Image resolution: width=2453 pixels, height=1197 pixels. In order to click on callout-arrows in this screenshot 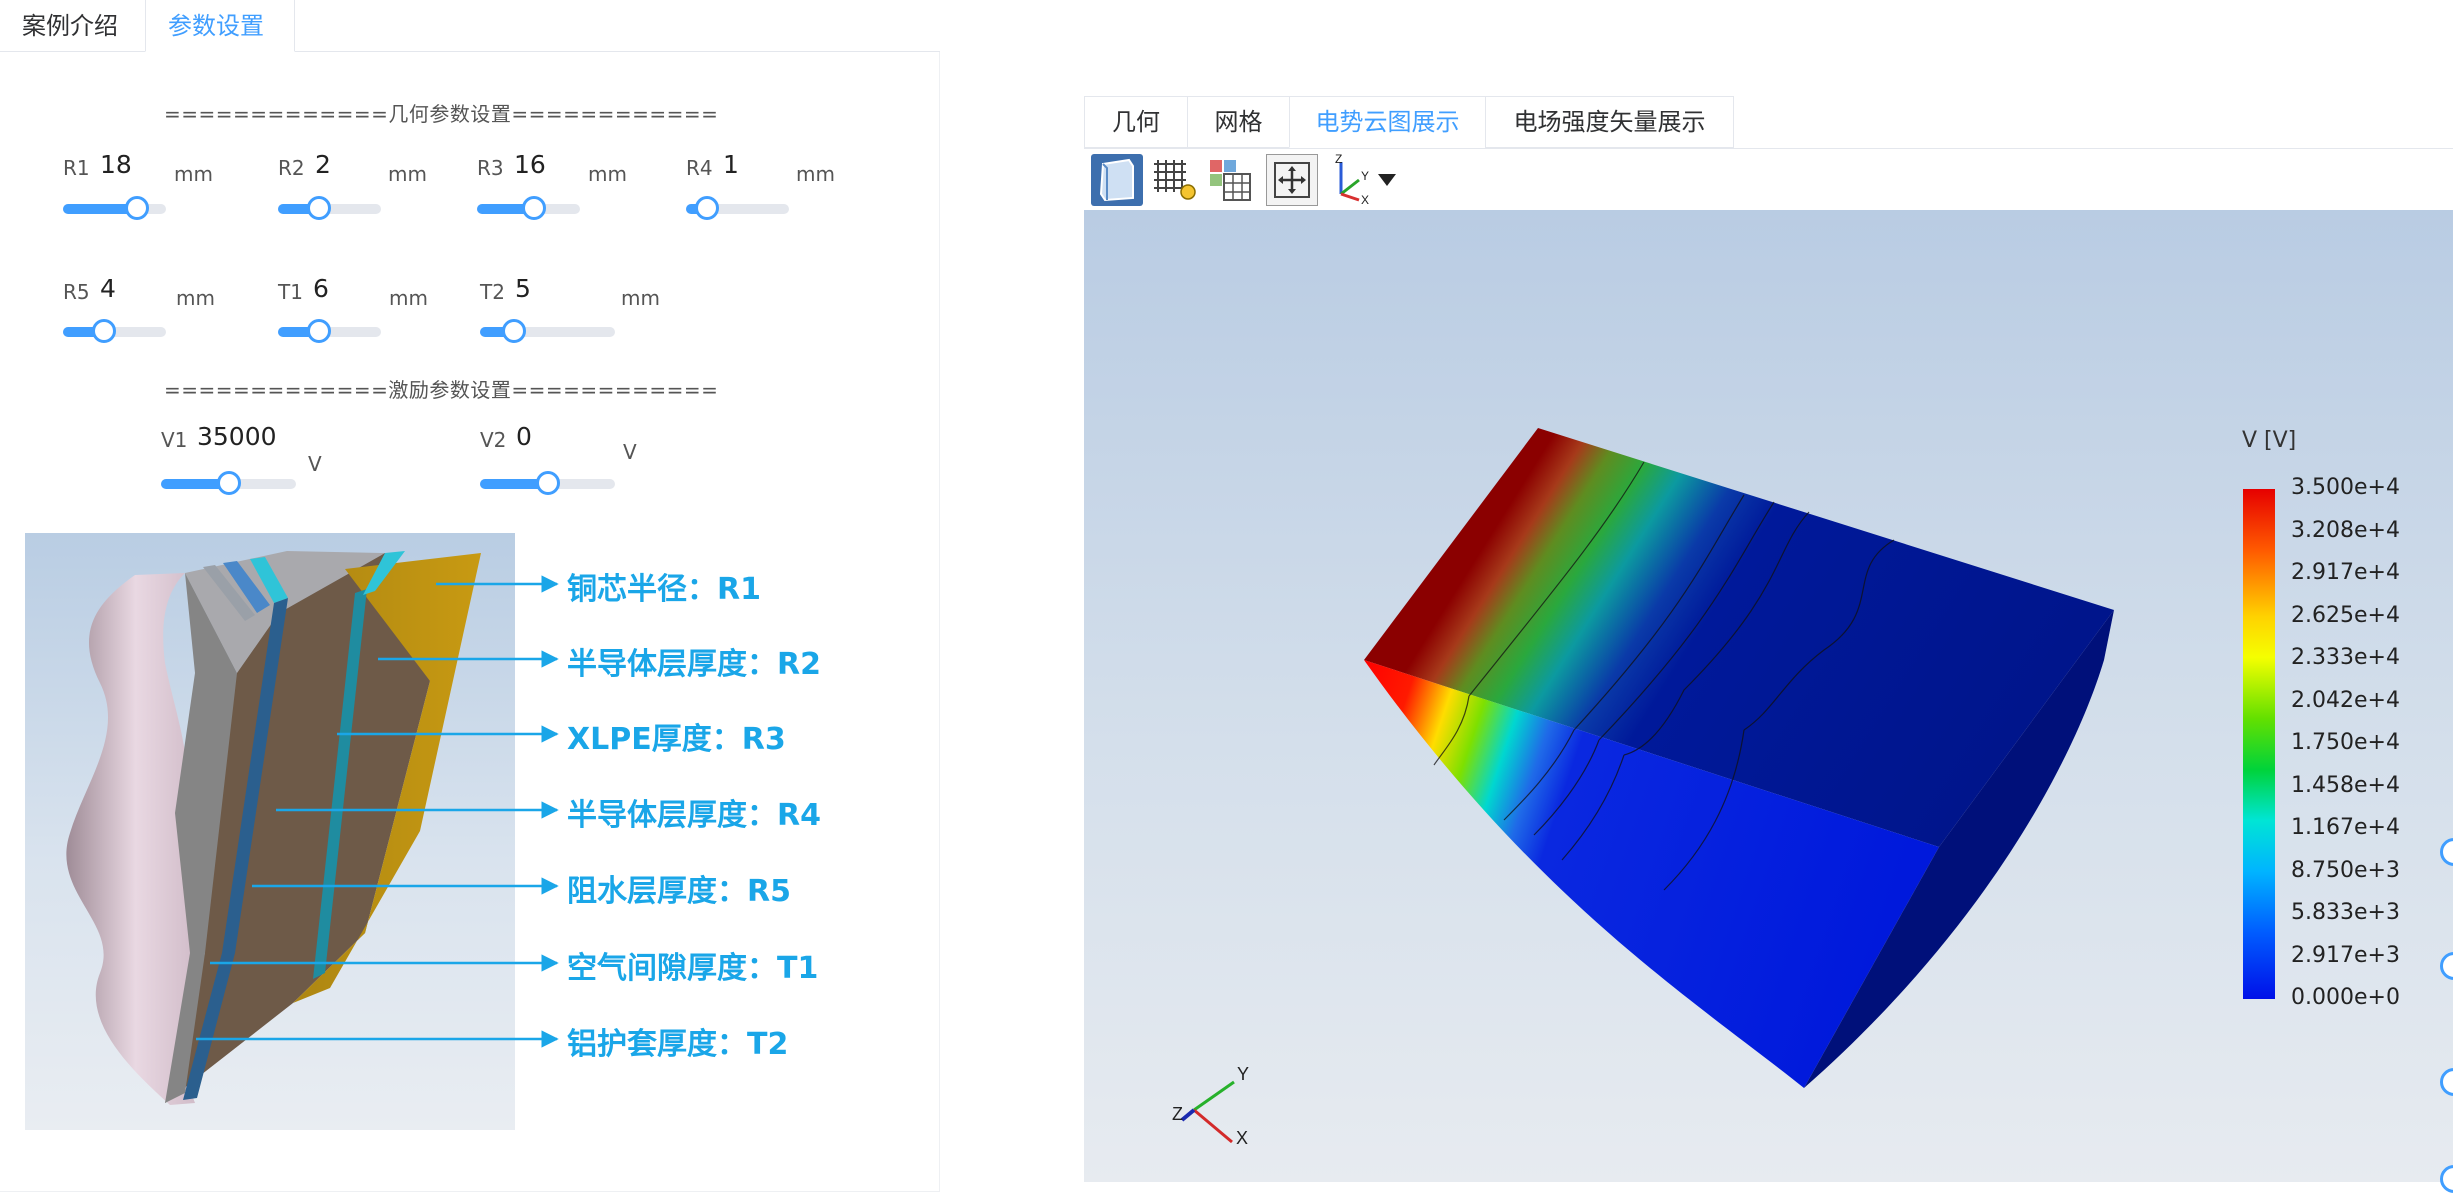, I will do `click(377, 811)`.